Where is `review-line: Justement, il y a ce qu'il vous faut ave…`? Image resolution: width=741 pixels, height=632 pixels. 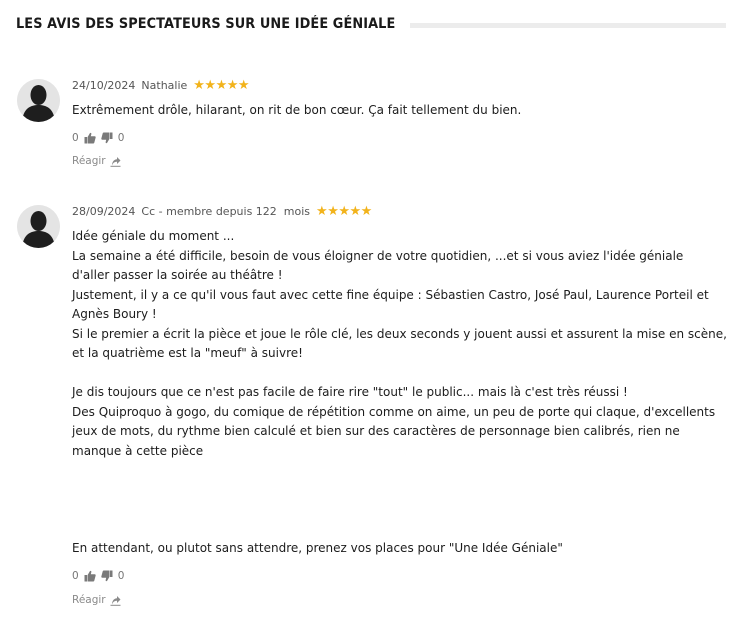
review-line: Justement, il y a ce qu'il vous faut ave… is located at coordinates (390, 304).